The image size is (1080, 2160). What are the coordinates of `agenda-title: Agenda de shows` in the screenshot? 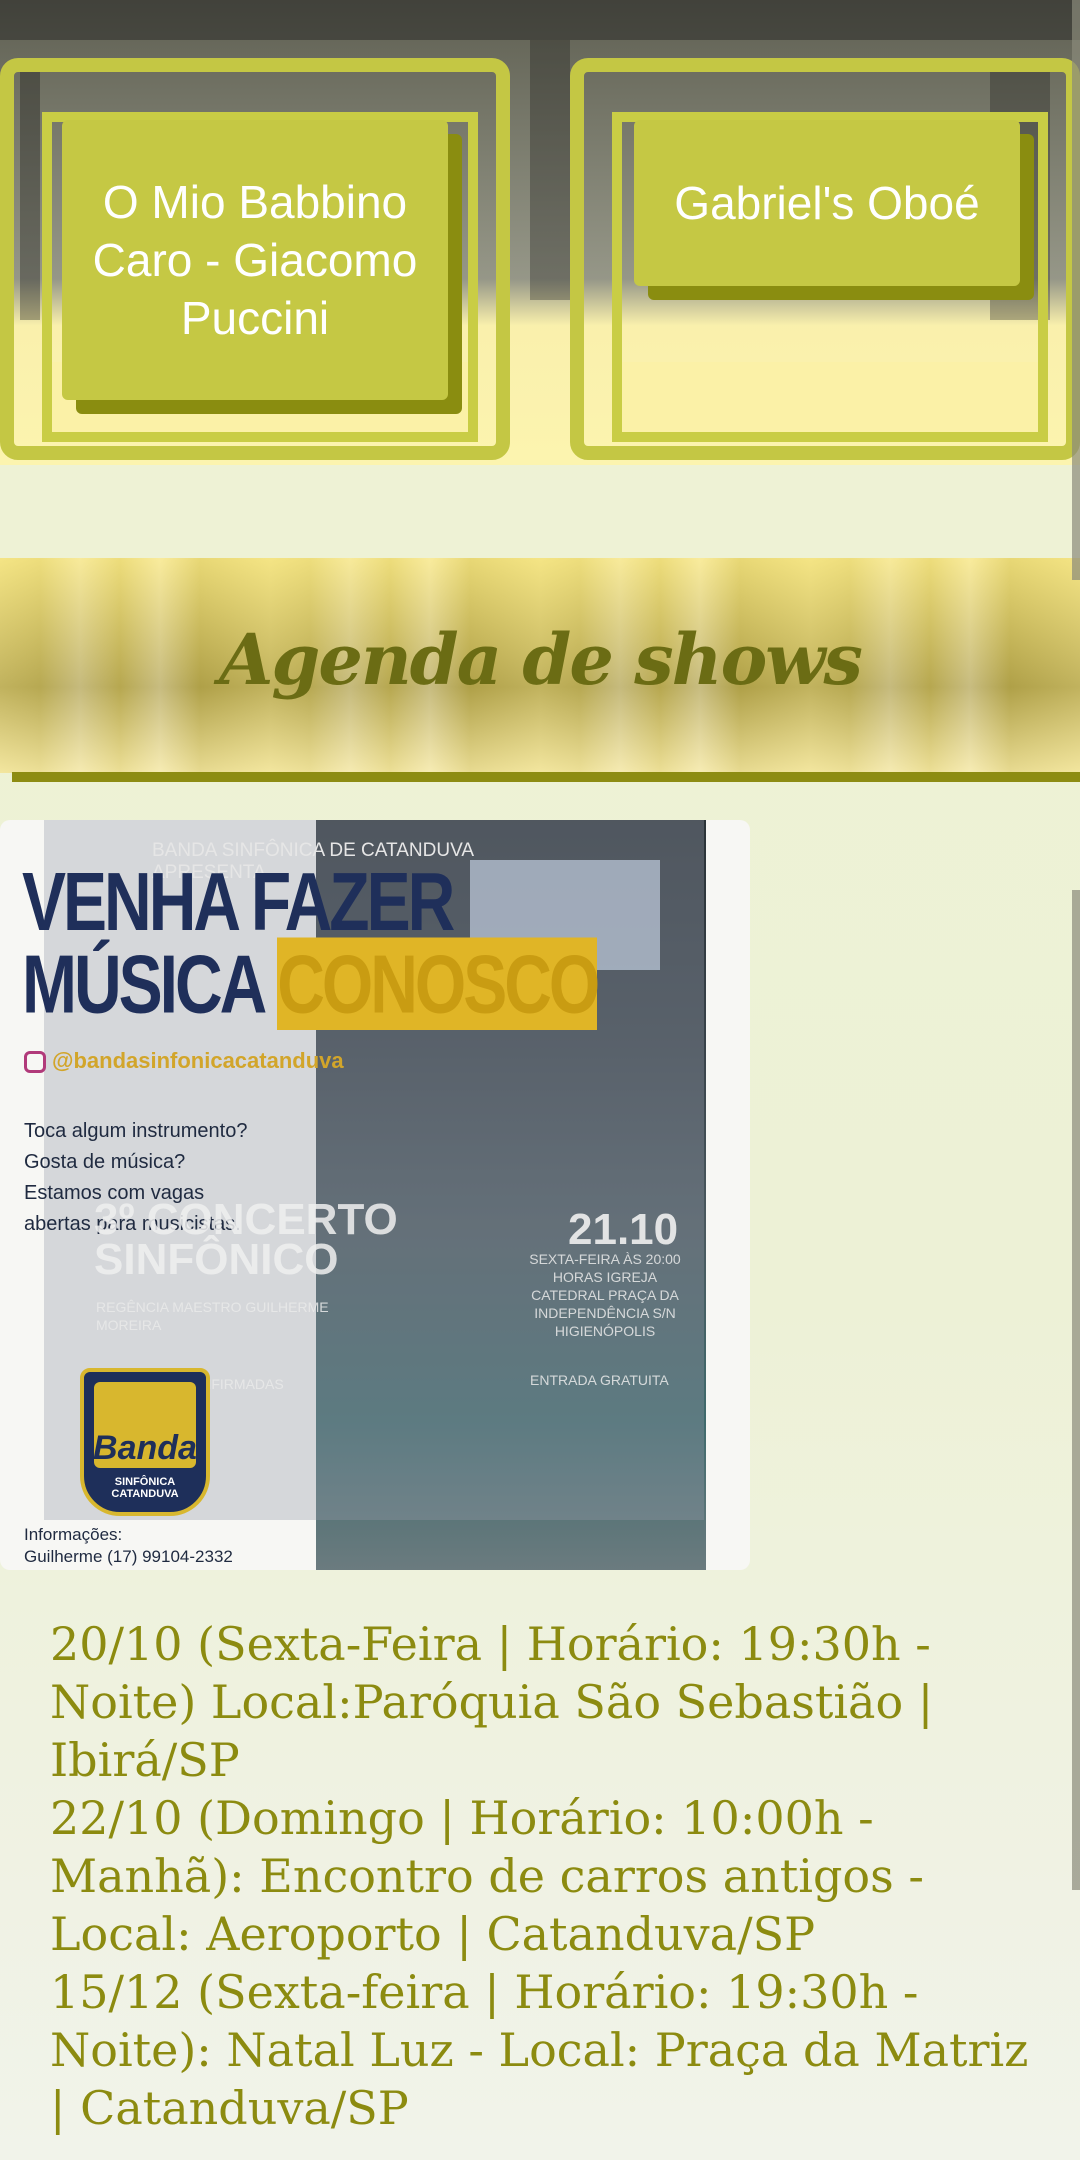 It's located at (541, 659).